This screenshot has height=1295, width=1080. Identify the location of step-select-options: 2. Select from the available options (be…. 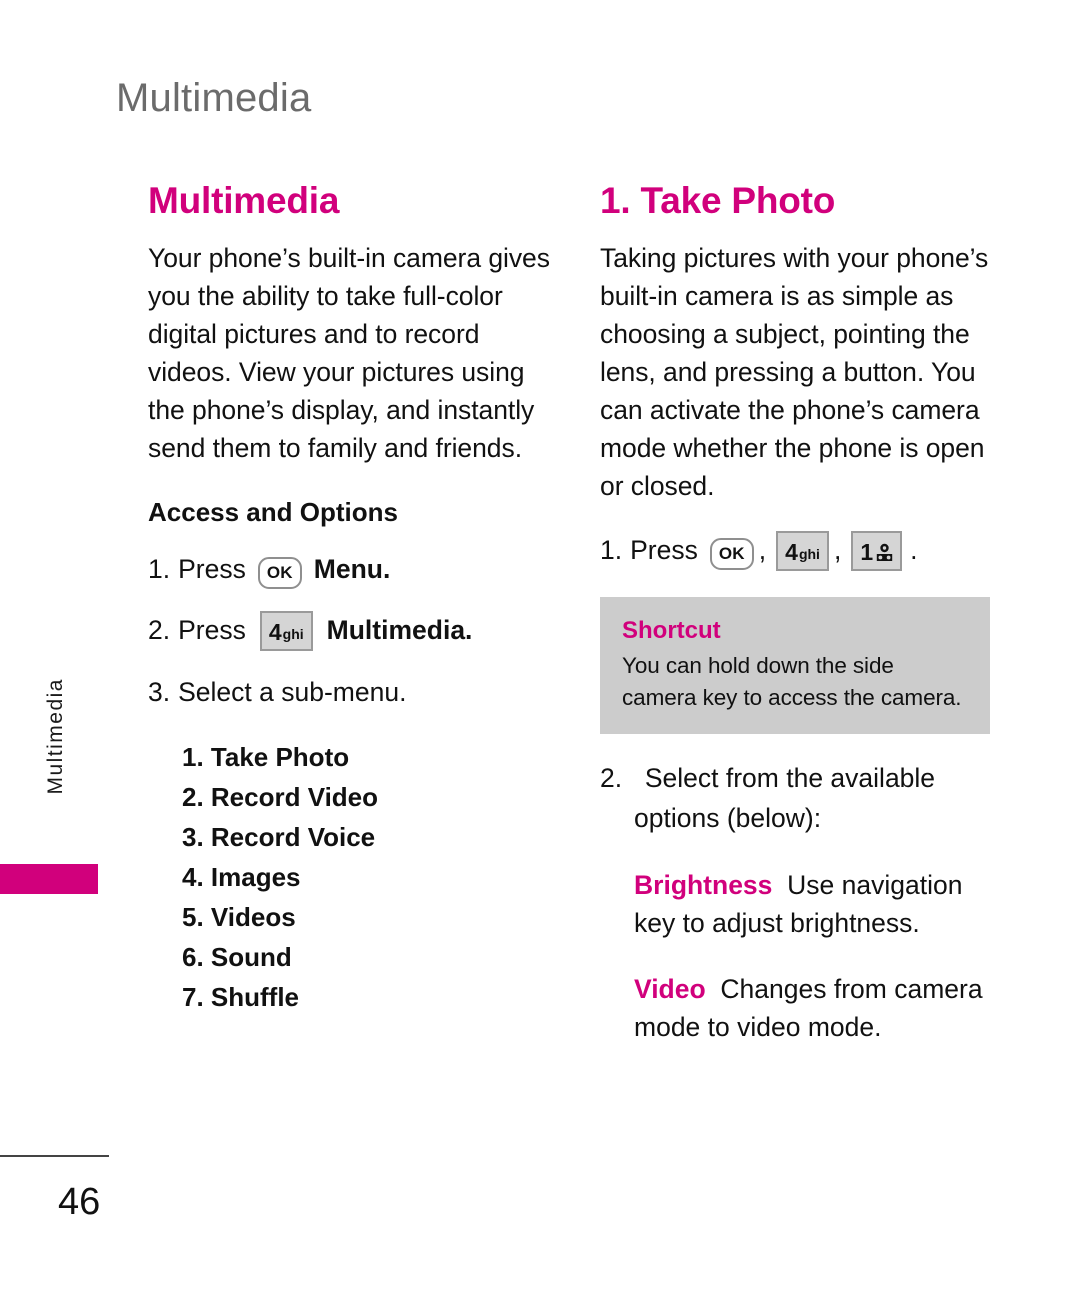
(800, 798).